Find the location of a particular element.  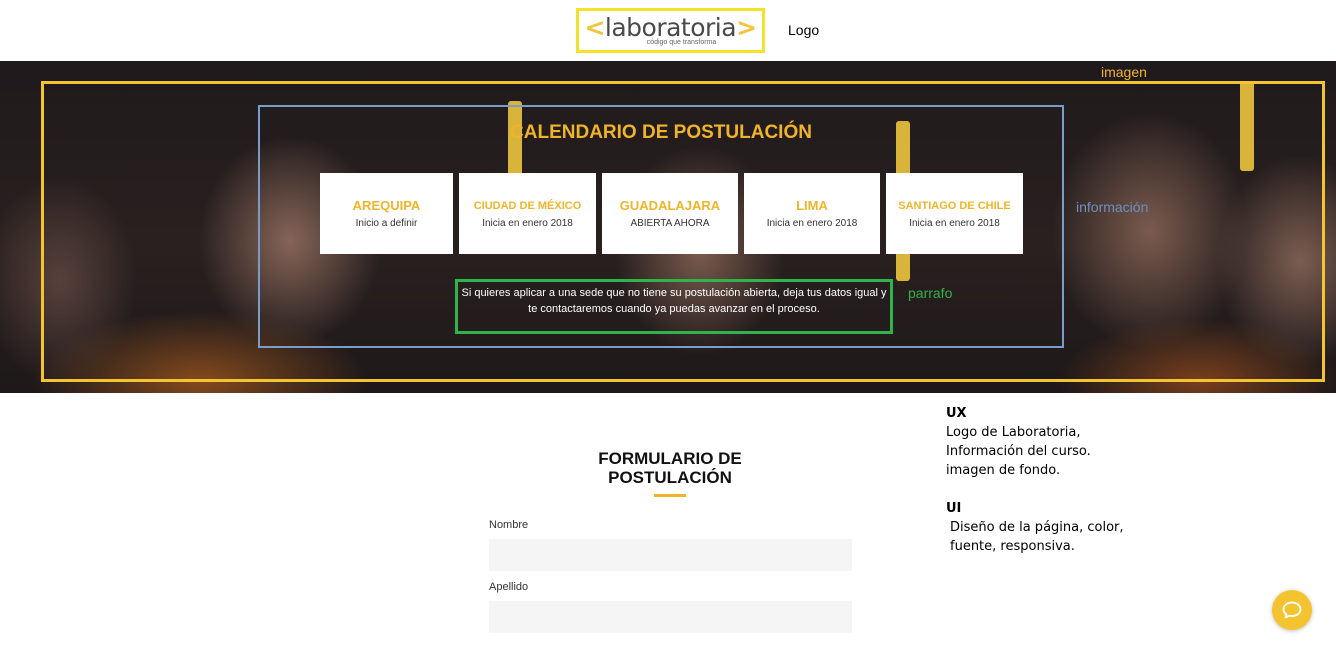

calendar-title: CALENDARIO DE POSTULACIÓN is located at coordinates (661, 132).